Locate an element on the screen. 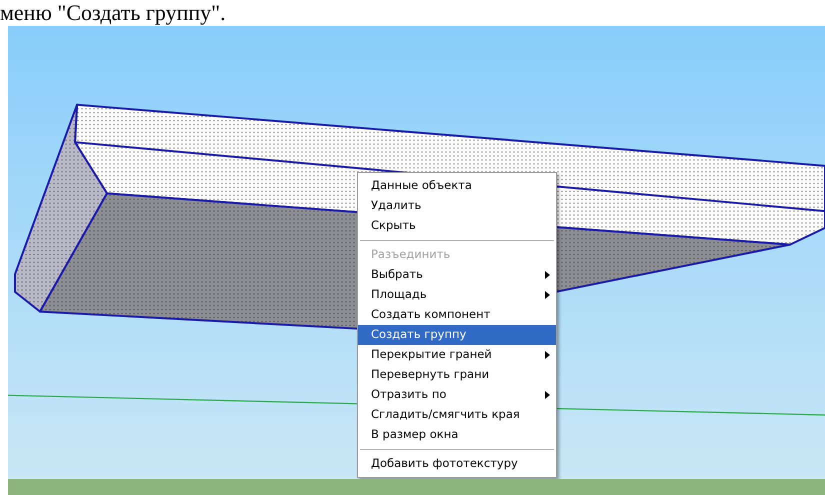  menu-item: Сгладить/смягчить края is located at coordinates (457, 415).